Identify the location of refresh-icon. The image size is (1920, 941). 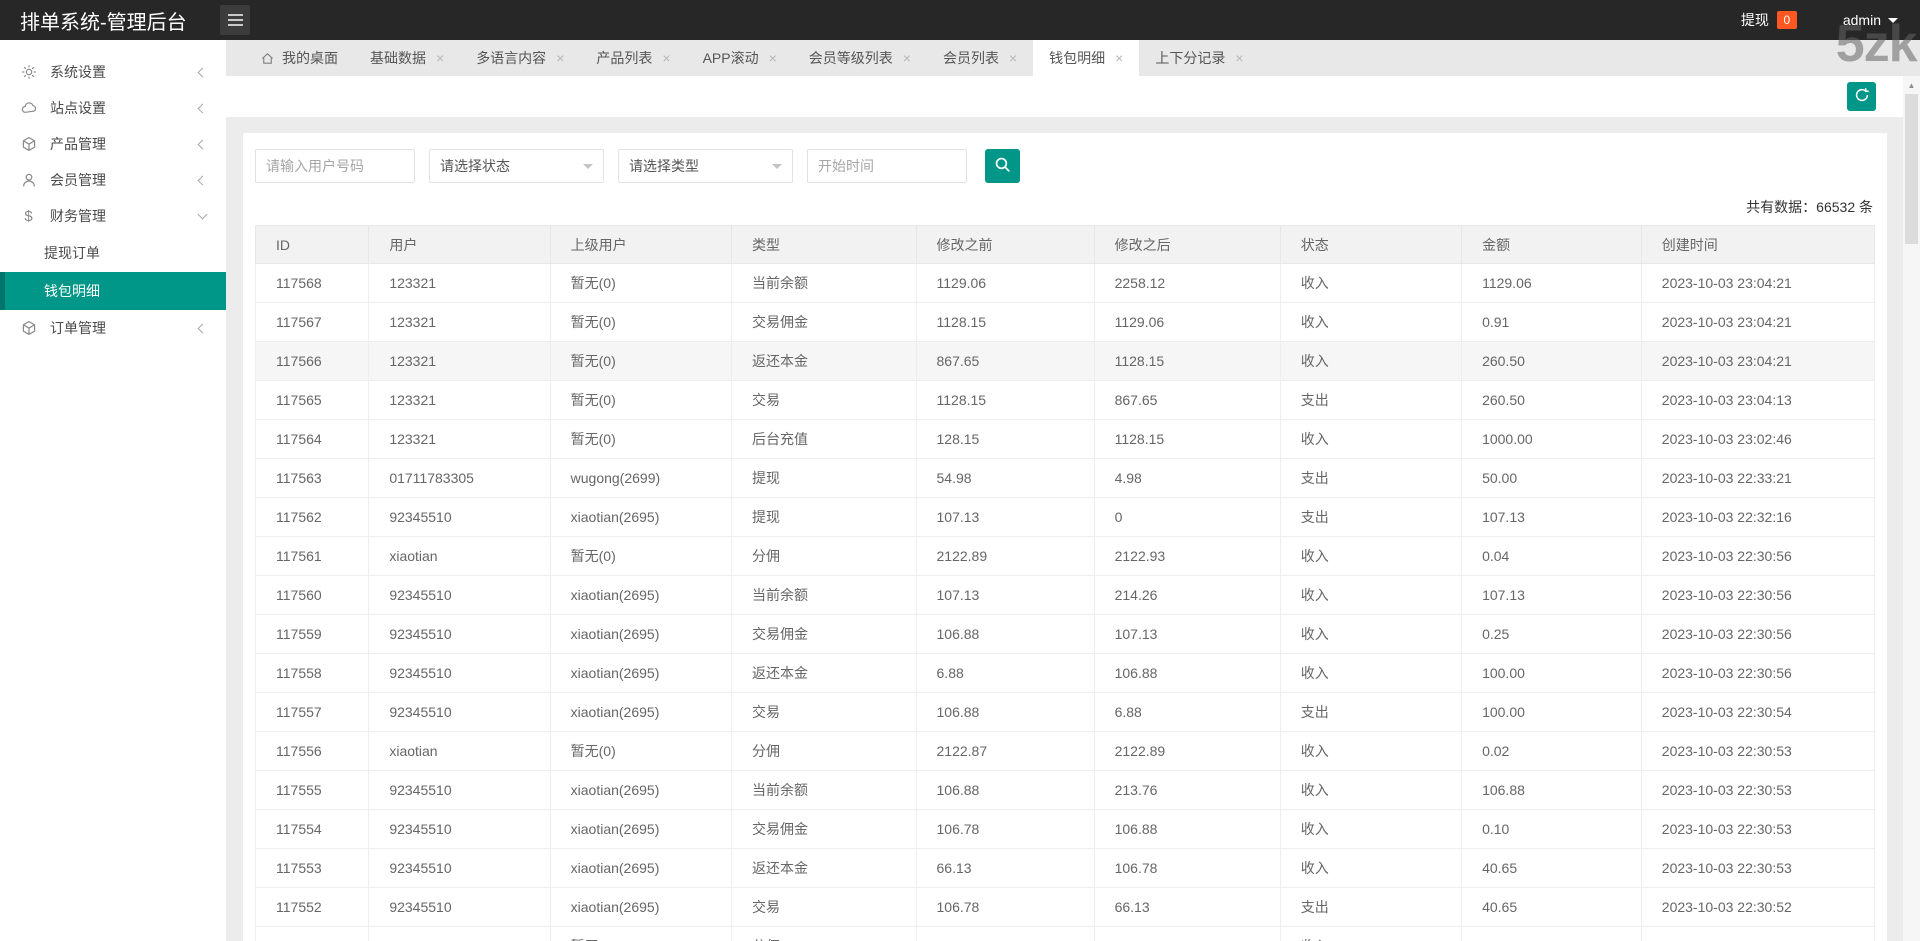
(1862, 96).